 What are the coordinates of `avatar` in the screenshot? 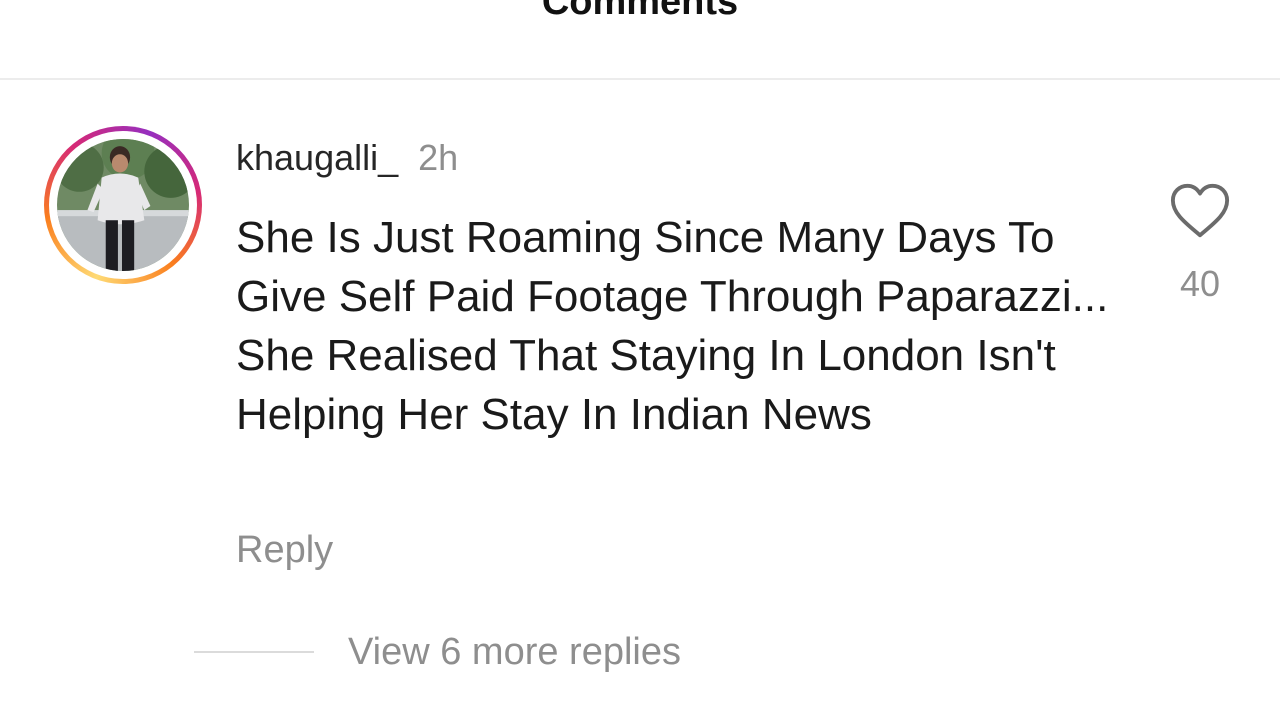 It's located at (123, 205).